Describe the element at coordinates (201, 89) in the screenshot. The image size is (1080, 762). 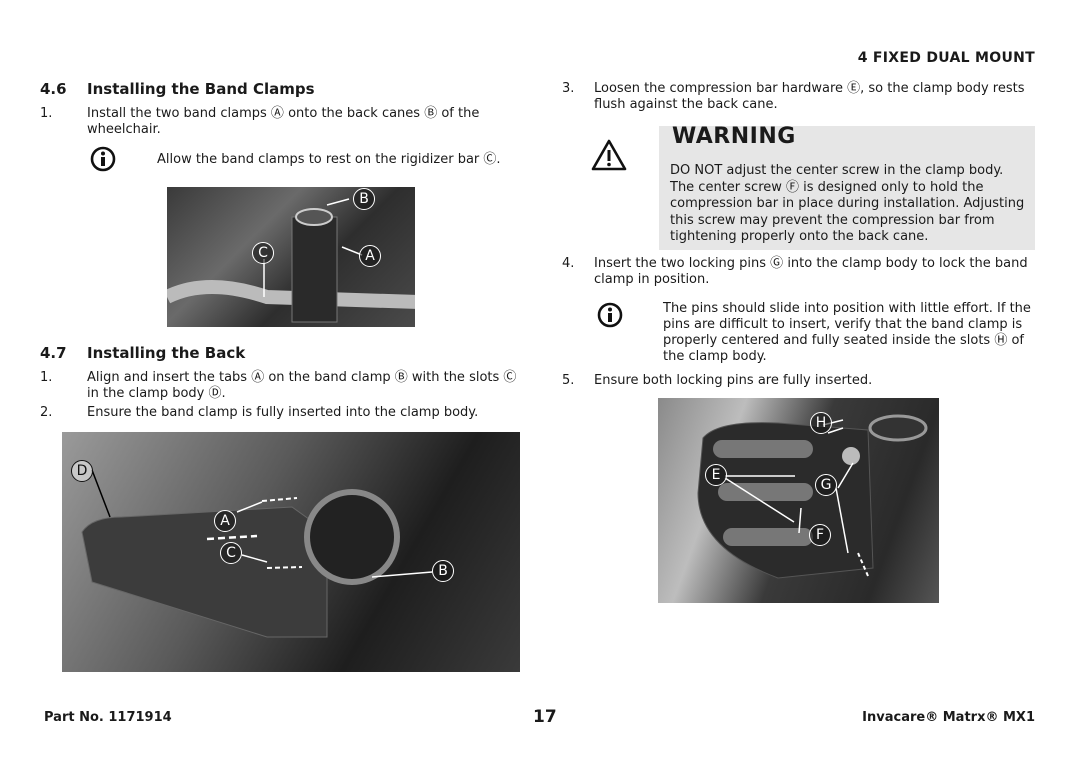
I see `section-title: Installing the Band Clamps` at that location.